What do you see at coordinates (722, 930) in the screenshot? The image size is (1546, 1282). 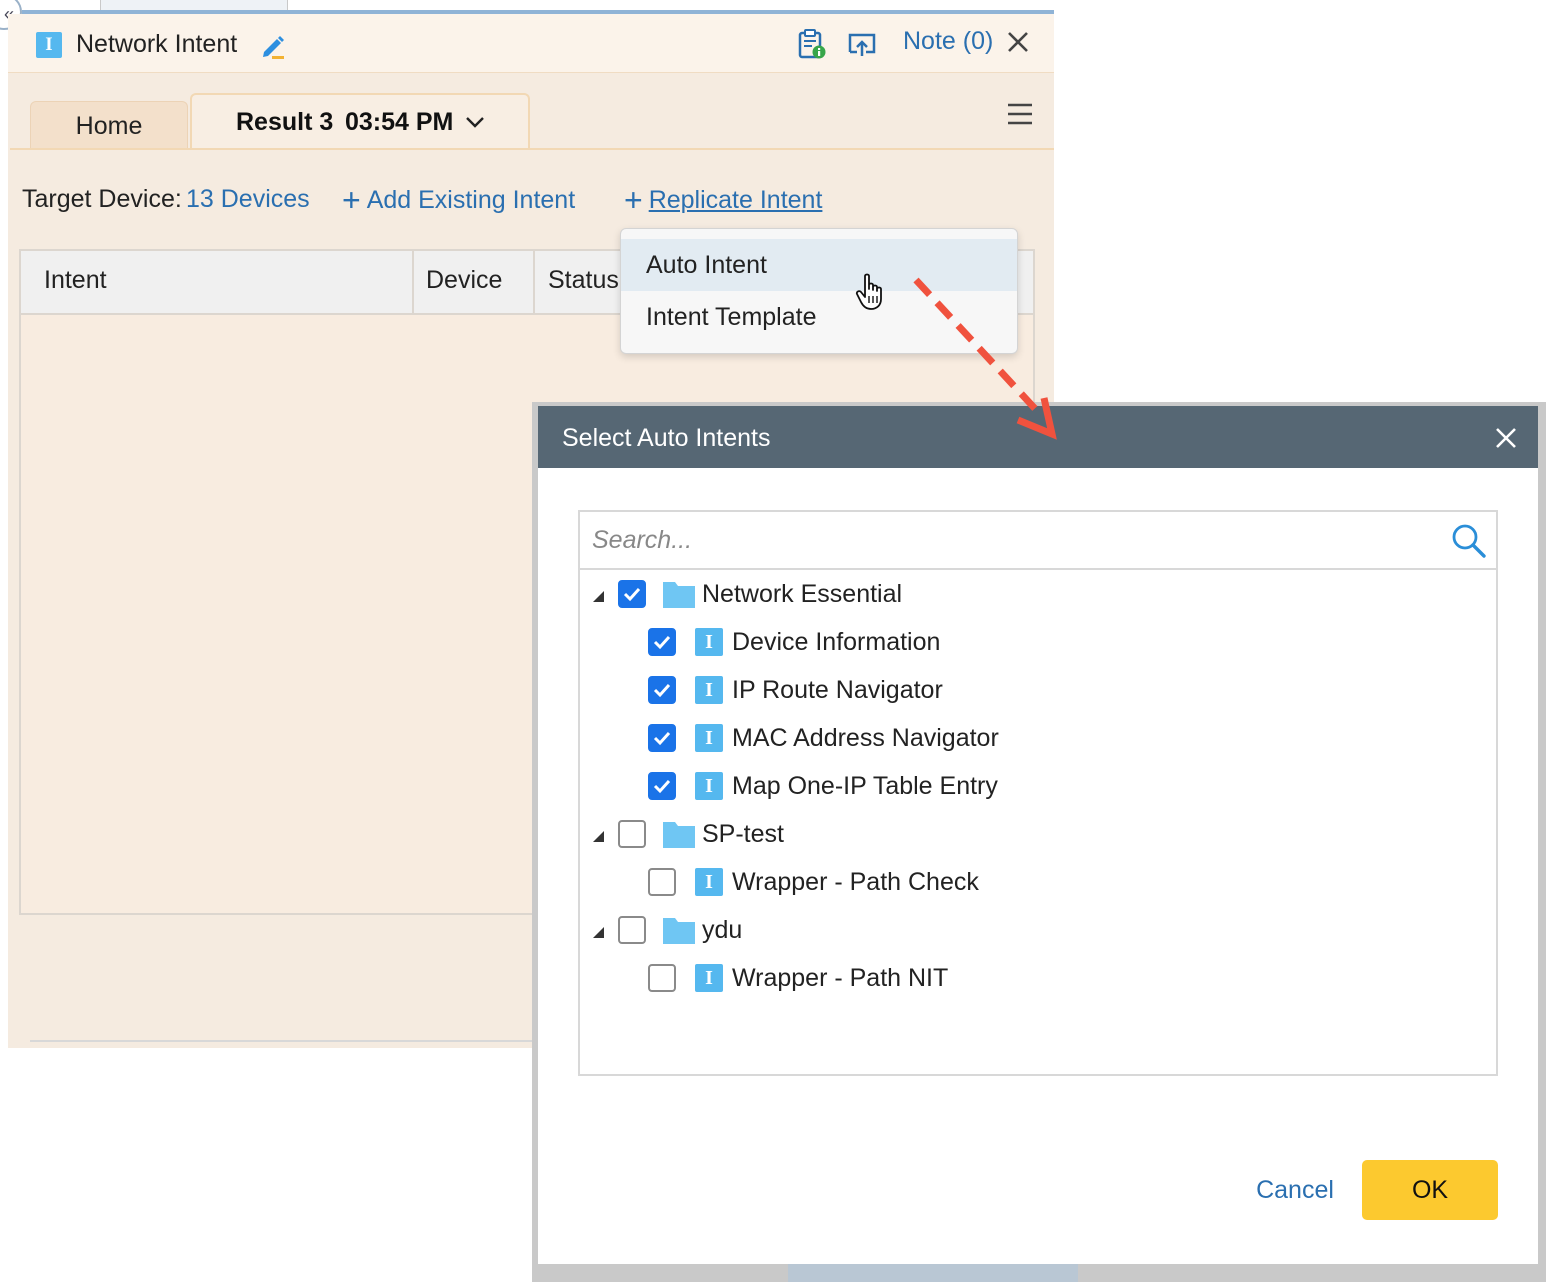 I see `tree-folder-label: ydu` at bounding box center [722, 930].